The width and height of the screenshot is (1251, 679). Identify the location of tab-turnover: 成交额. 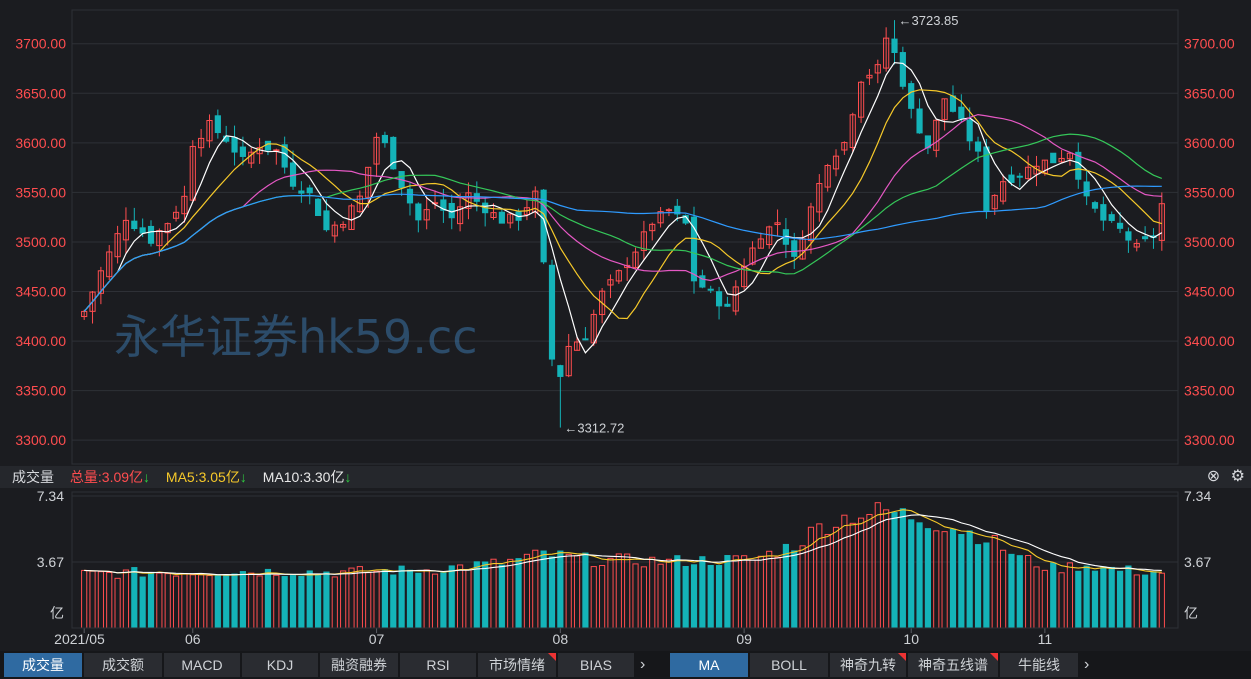
(123, 665).